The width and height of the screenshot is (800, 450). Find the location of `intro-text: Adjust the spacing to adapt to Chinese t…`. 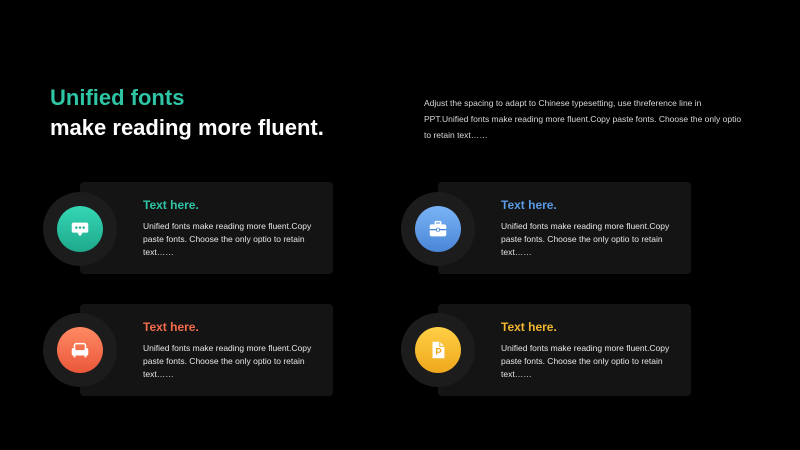

intro-text: Adjust the spacing to adapt to Chinese t… is located at coordinates (583, 119).